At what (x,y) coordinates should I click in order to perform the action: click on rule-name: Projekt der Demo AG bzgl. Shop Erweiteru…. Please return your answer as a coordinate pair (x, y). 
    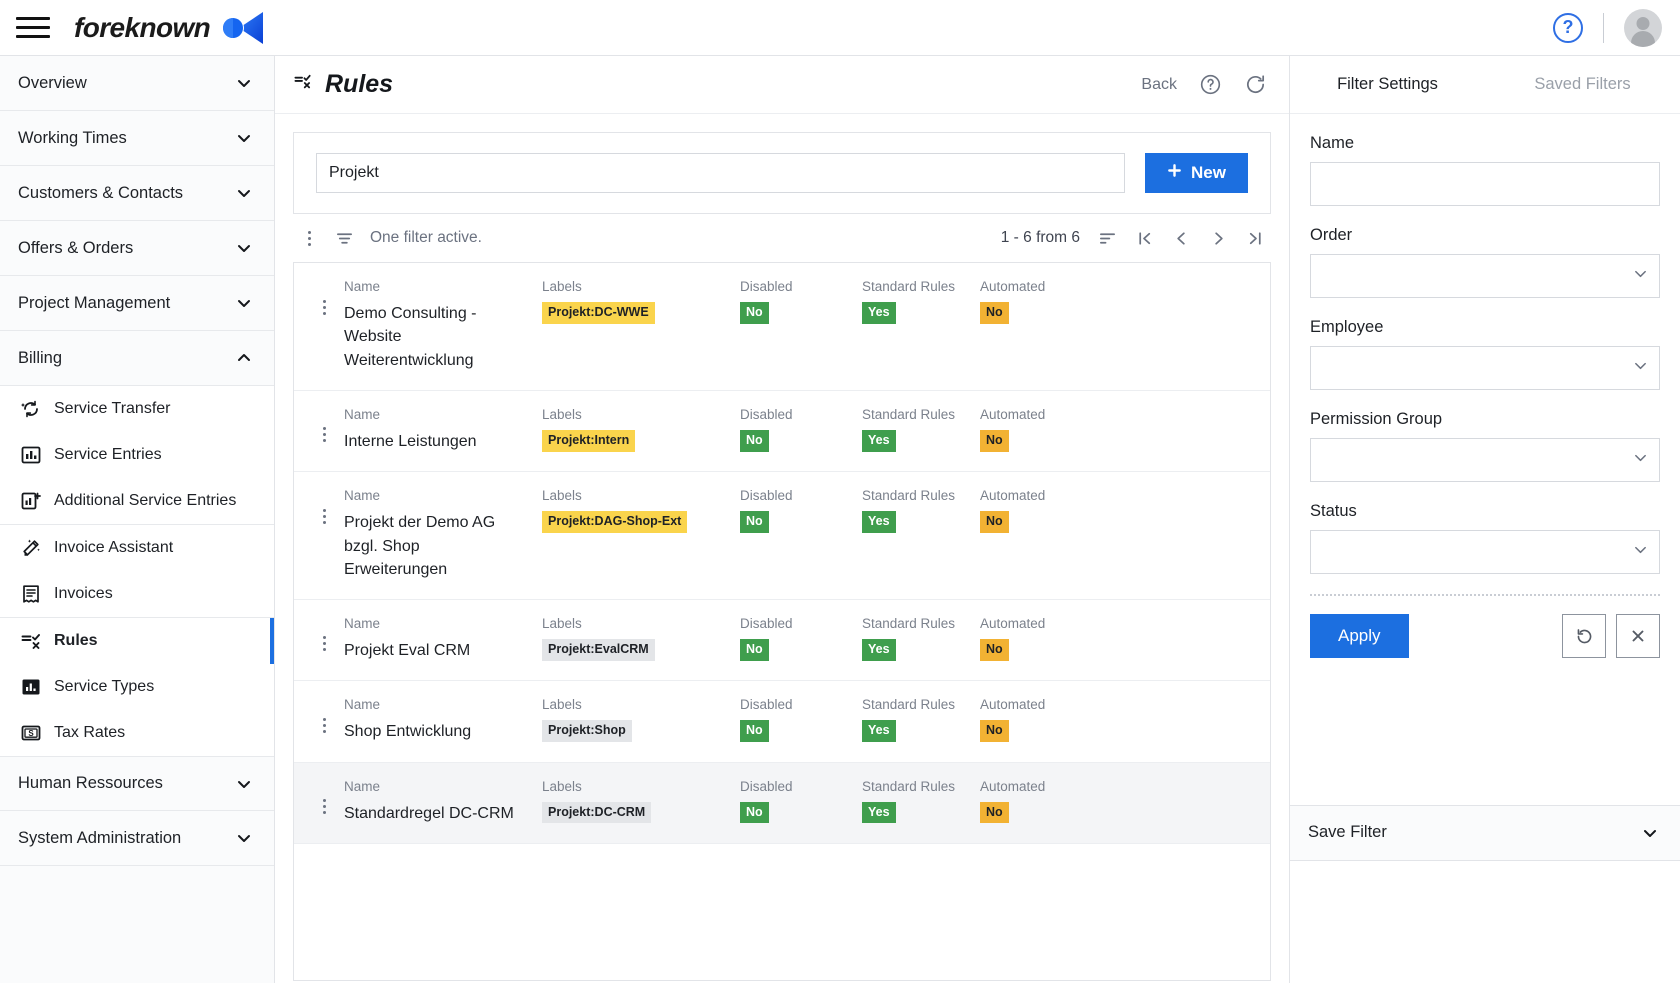
    Looking at the image, I should click on (420, 546).